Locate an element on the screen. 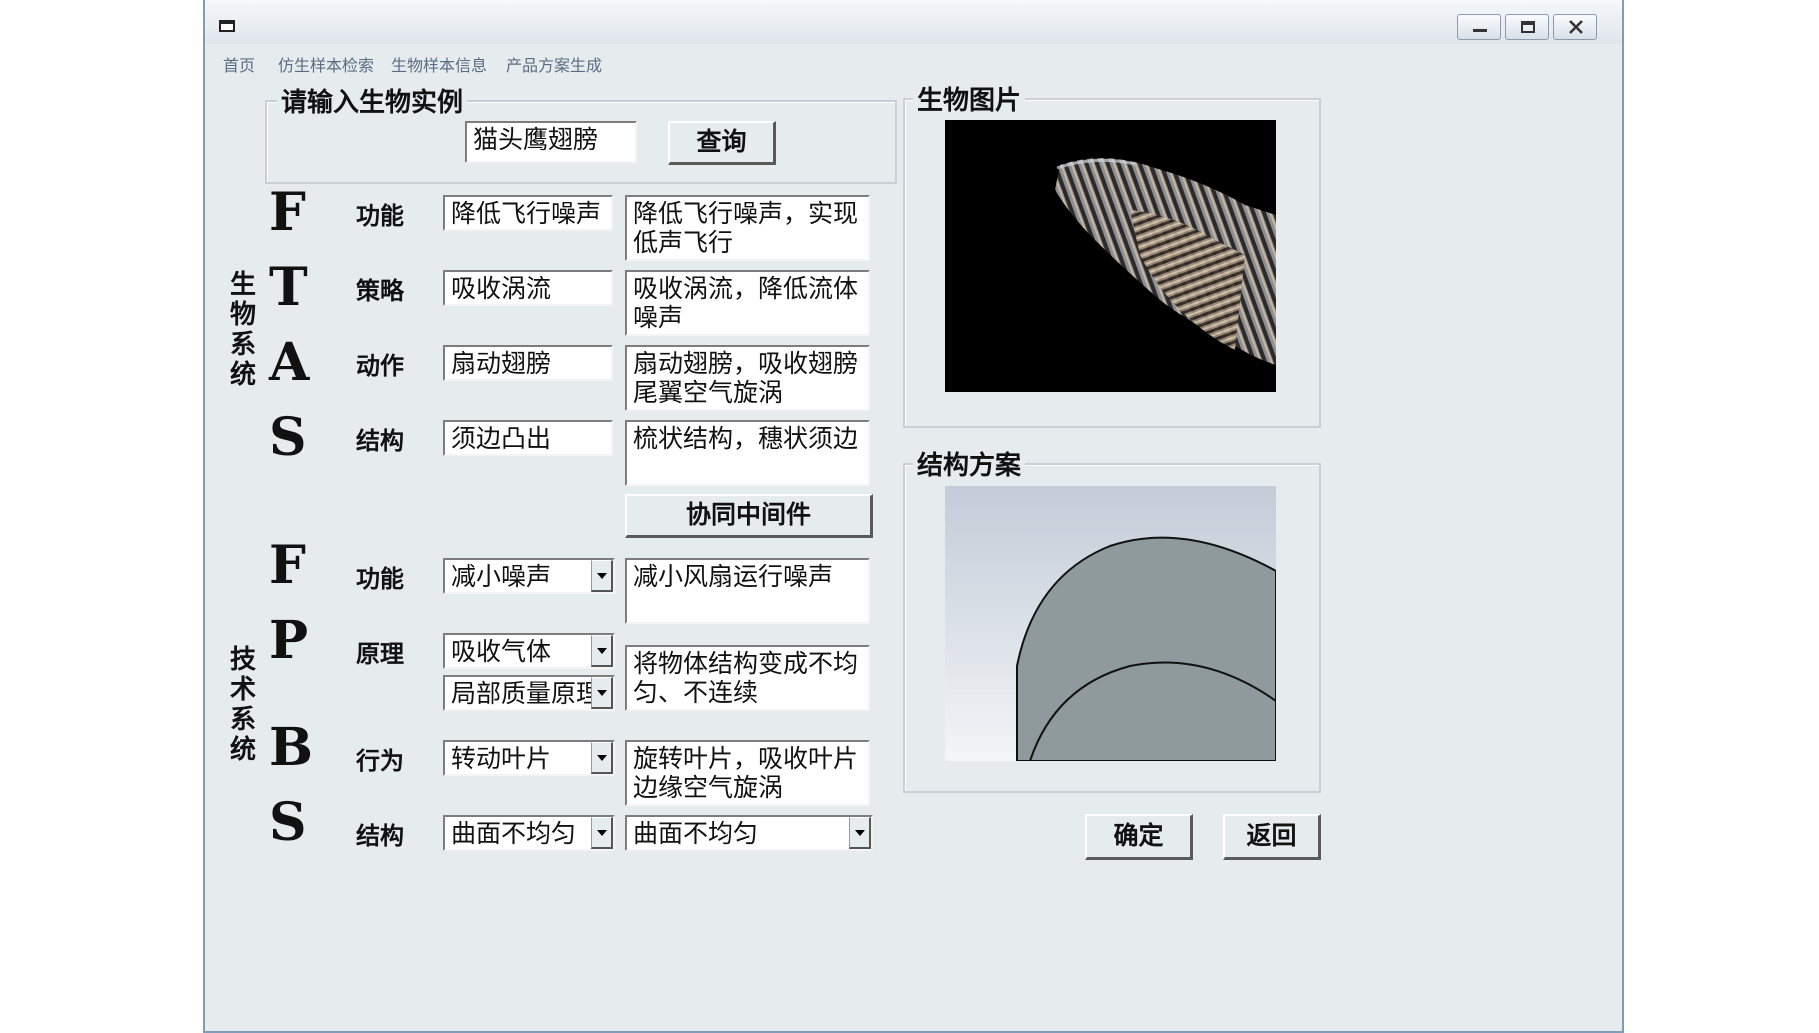 Image resolution: width=1819 pixels, height=1033 pixels. minimize-button is located at coordinates (1479, 27).